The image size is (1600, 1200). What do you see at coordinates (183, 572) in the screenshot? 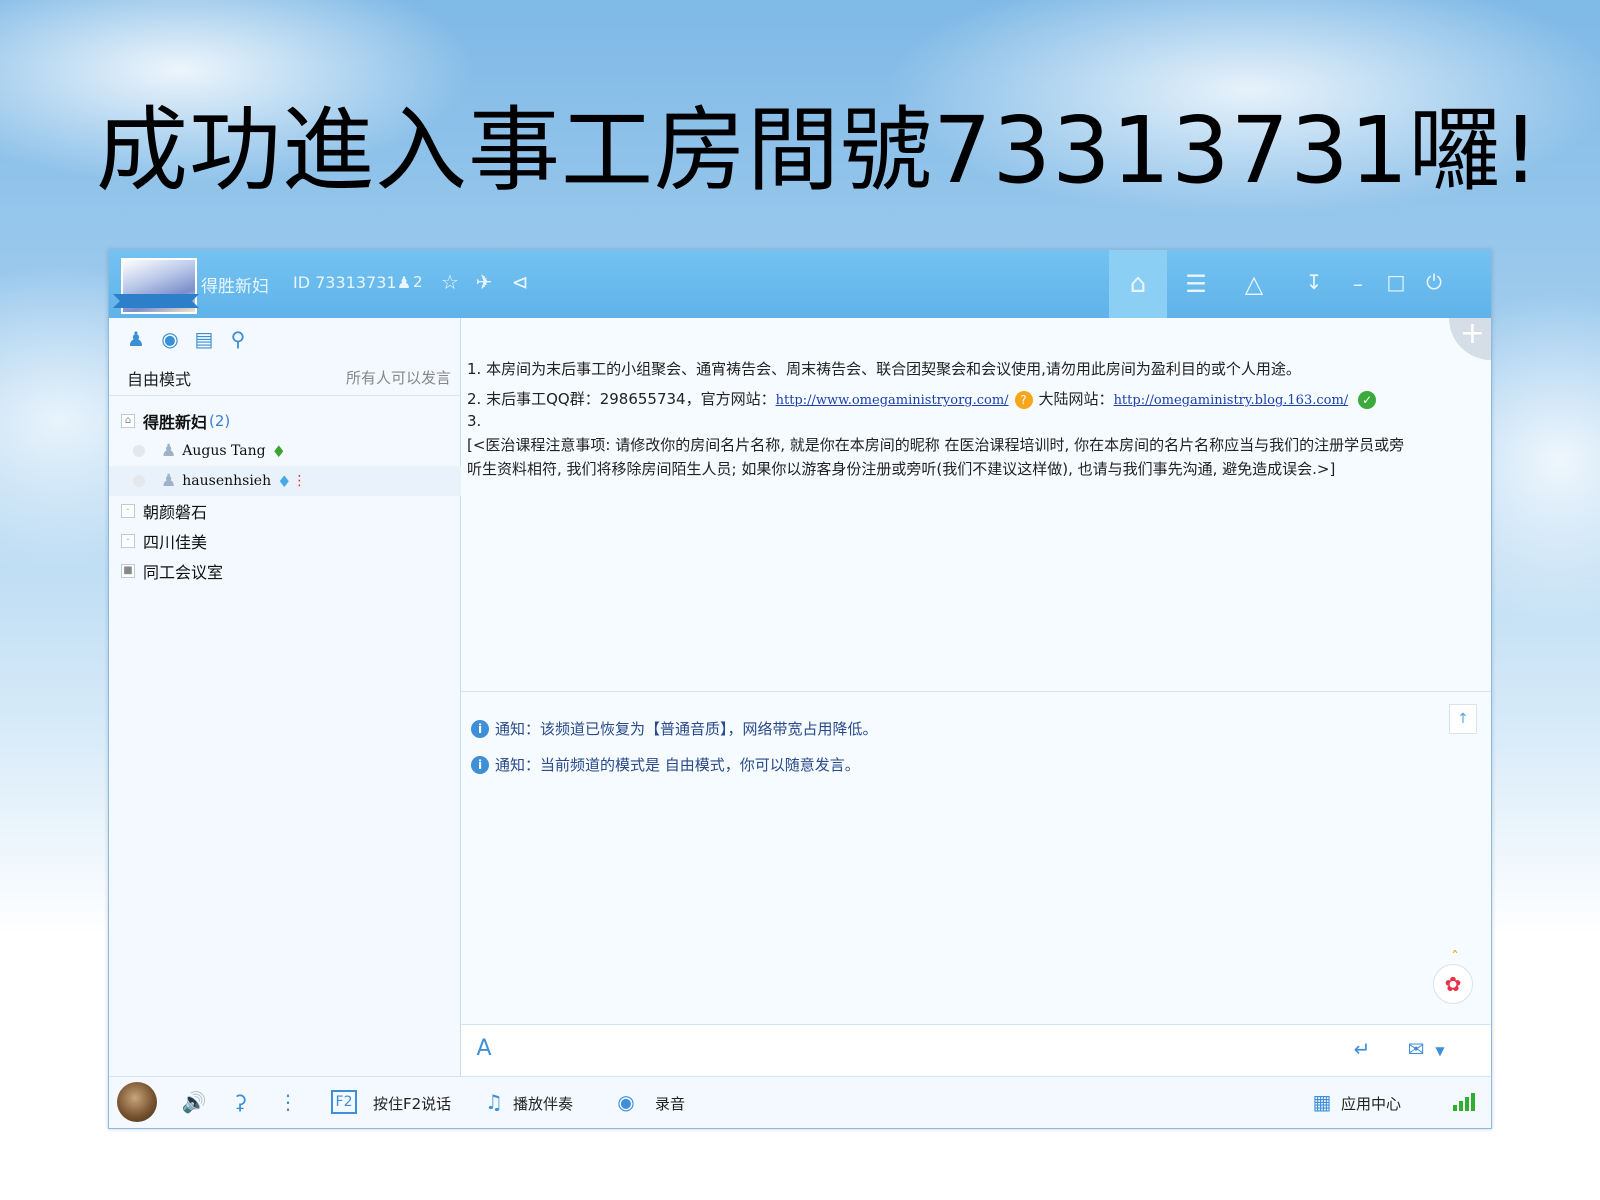
I see `channel-label: 同工会议室` at bounding box center [183, 572].